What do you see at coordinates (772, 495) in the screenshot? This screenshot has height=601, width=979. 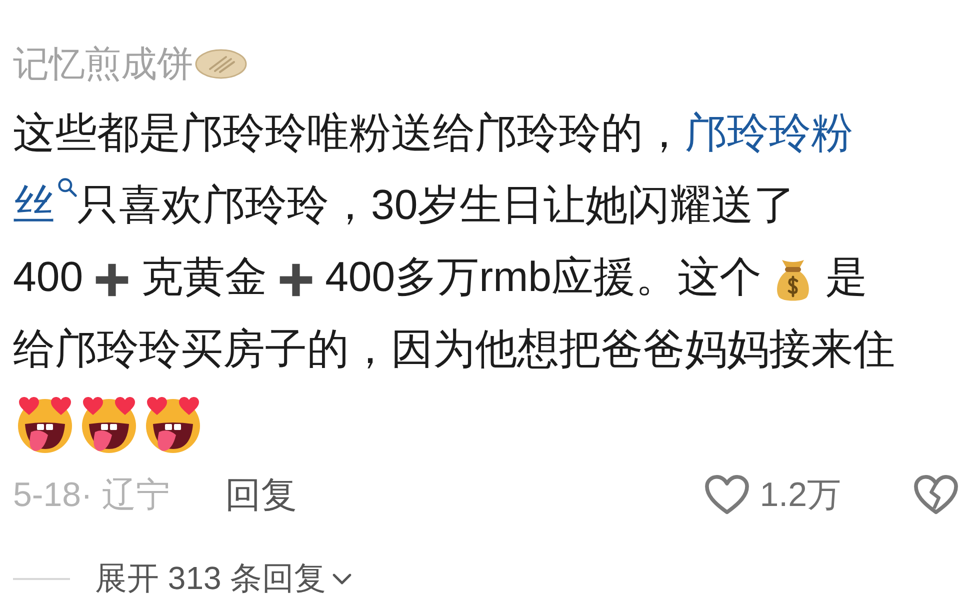 I see `like-button: 1.2万` at bounding box center [772, 495].